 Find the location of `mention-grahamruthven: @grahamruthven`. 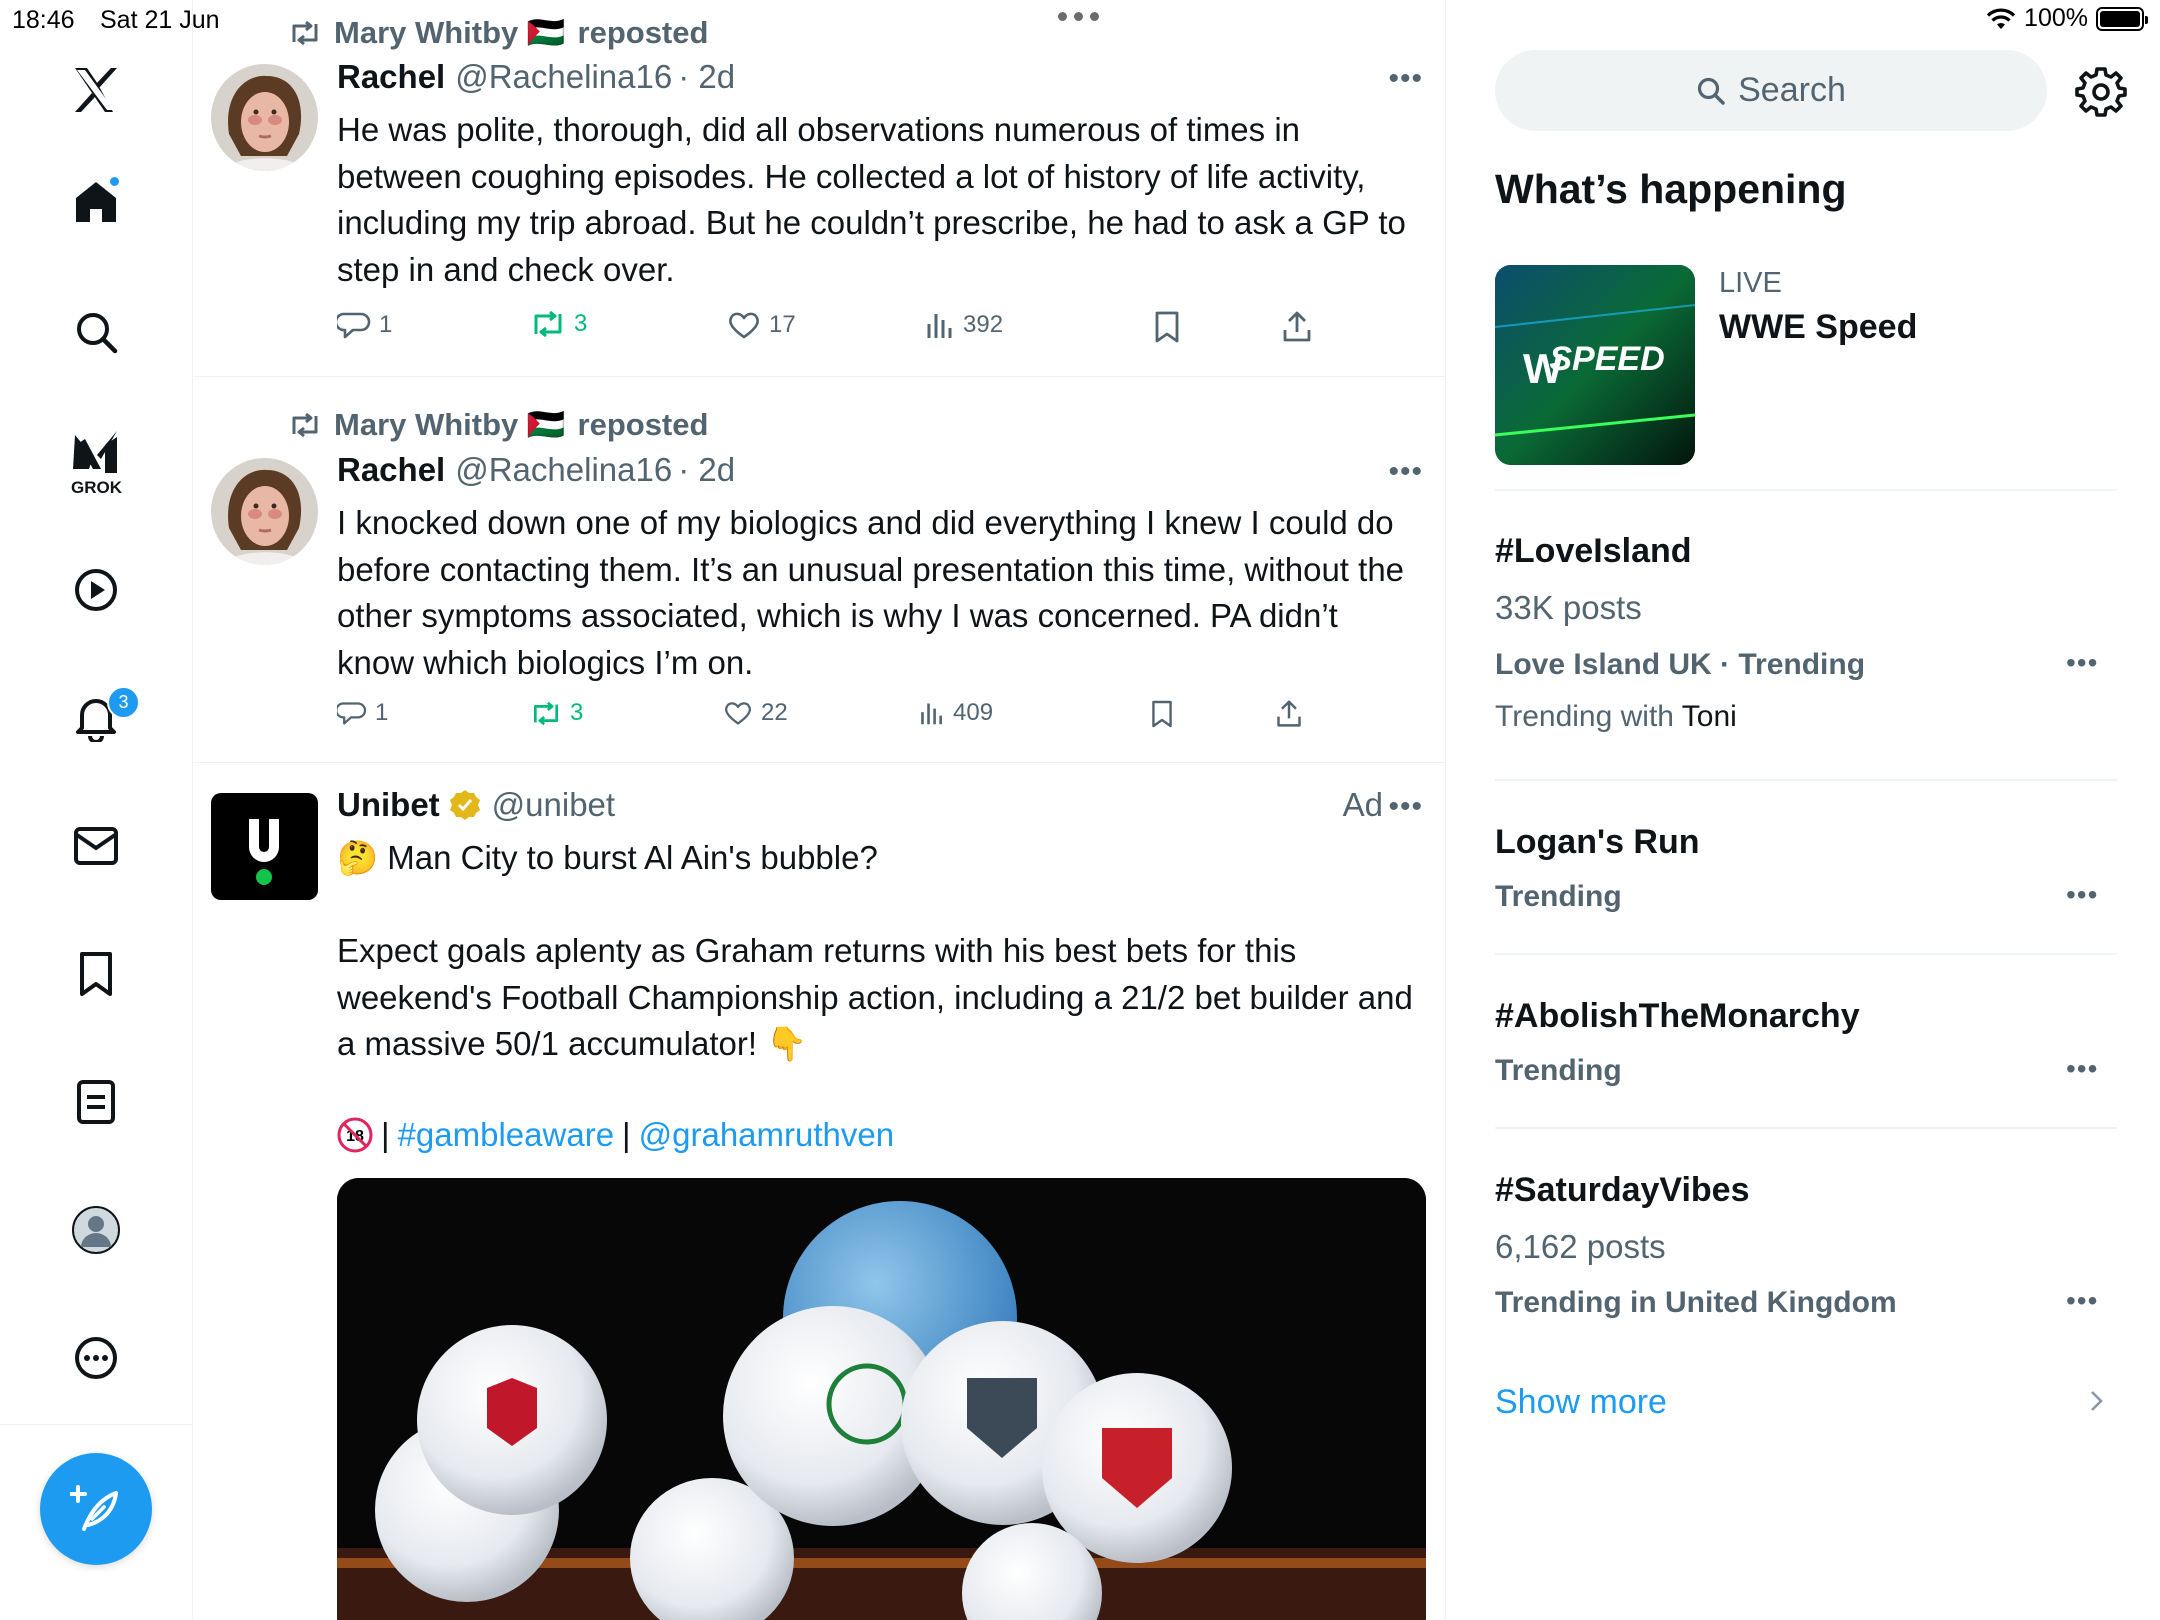

mention-grahamruthven: @grahamruthven is located at coordinates (766, 1135).